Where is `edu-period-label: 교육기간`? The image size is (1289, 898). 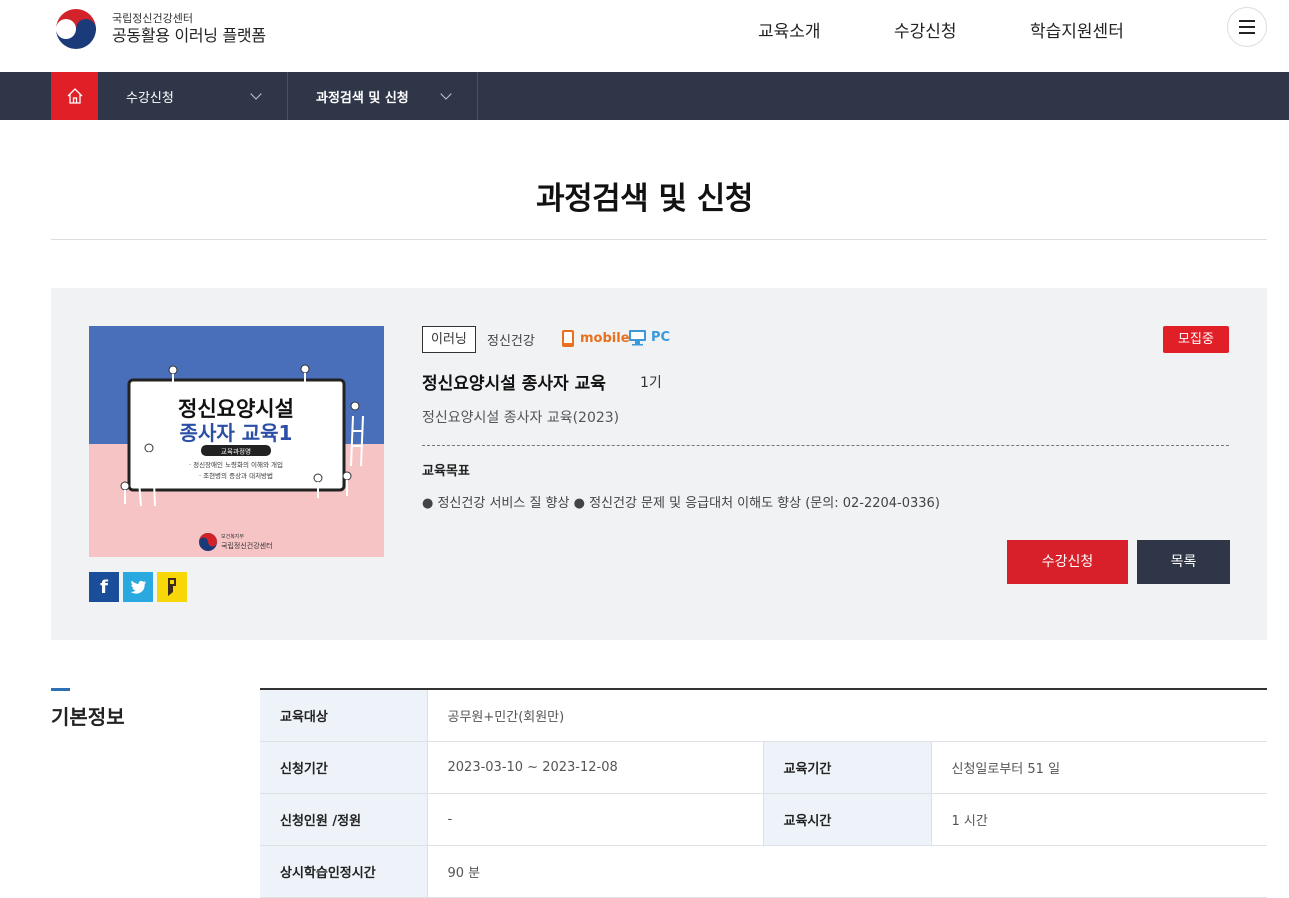 edu-period-label: 교육기간 is located at coordinates (846, 767).